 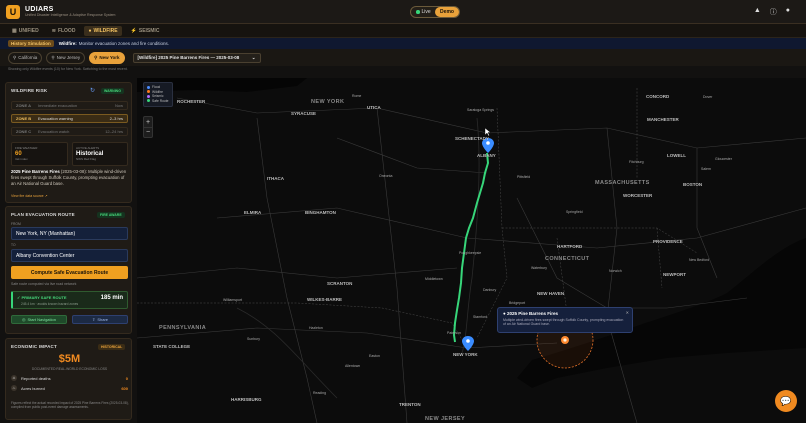 I want to click on zoom-controls: + −, so click(x=148, y=127).